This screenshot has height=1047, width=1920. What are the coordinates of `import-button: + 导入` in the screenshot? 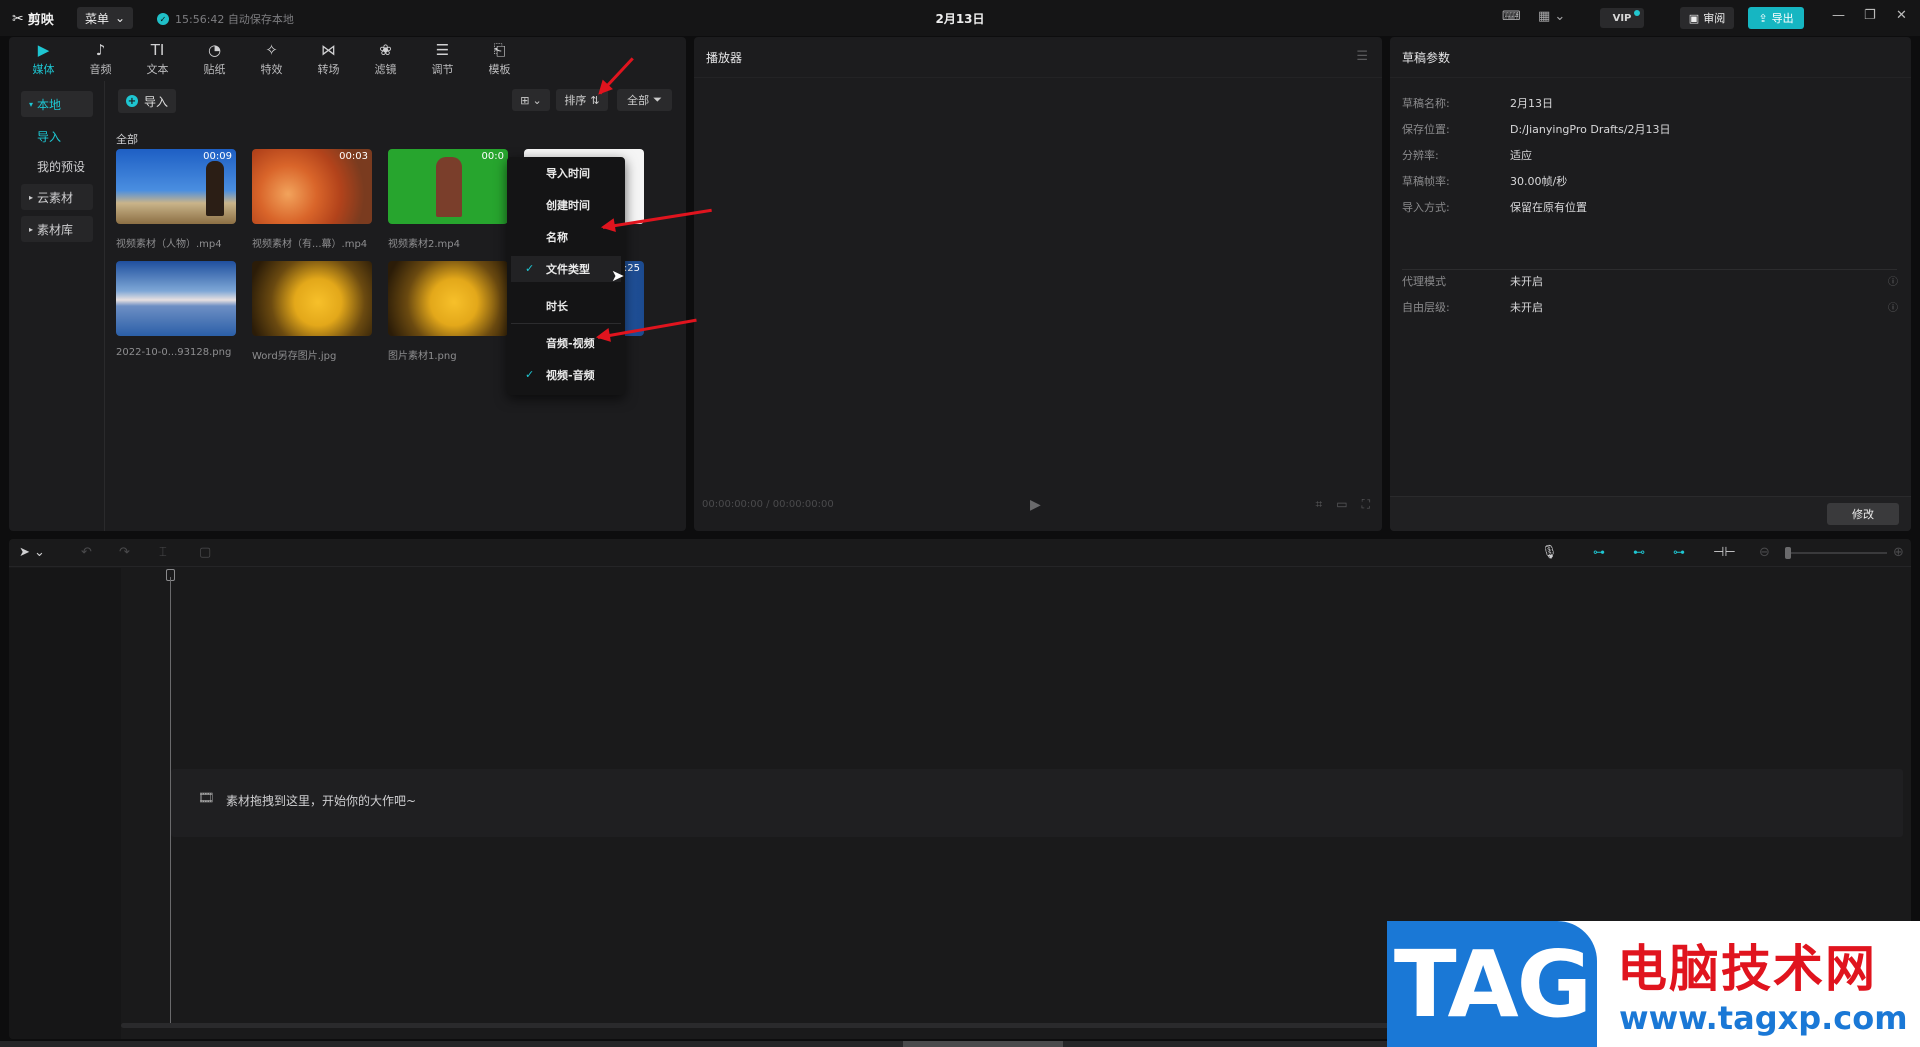 It's located at (147, 101).